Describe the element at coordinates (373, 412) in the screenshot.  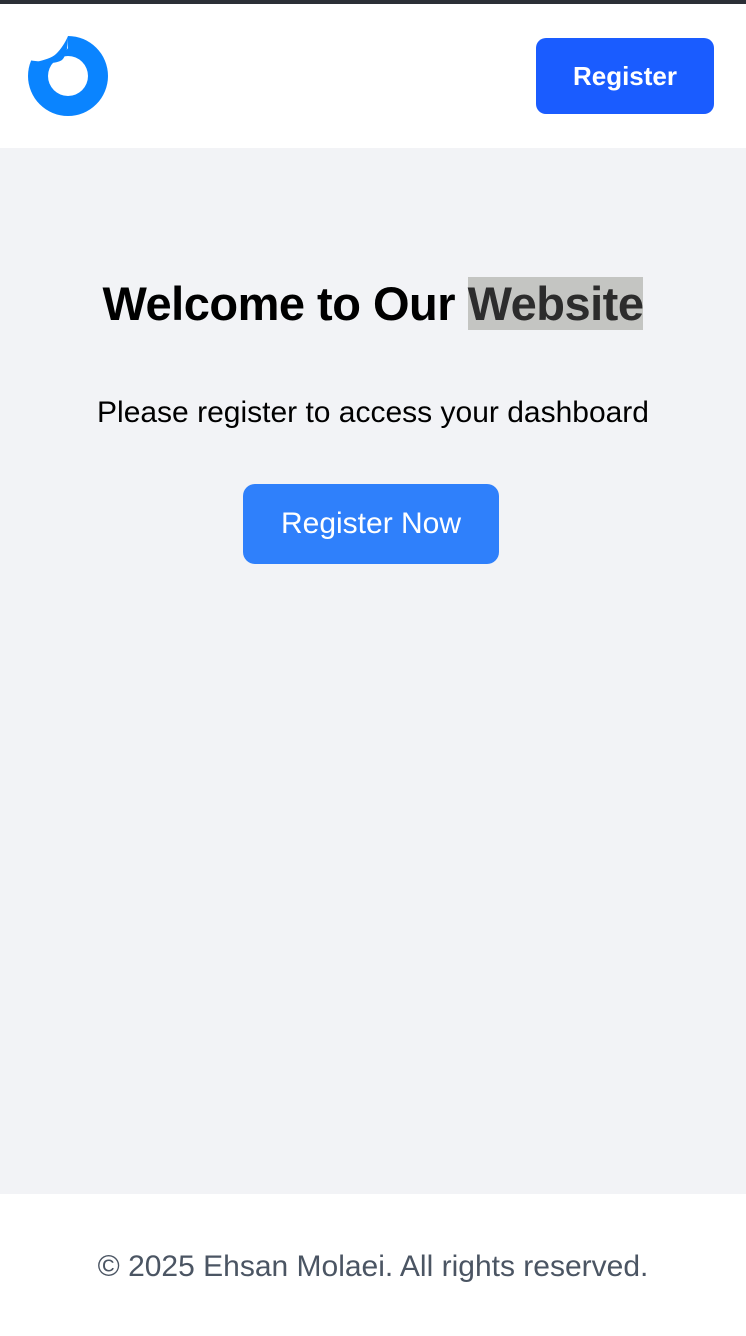
I see `page-subtitle: Please register to access your dashboard` at that location.